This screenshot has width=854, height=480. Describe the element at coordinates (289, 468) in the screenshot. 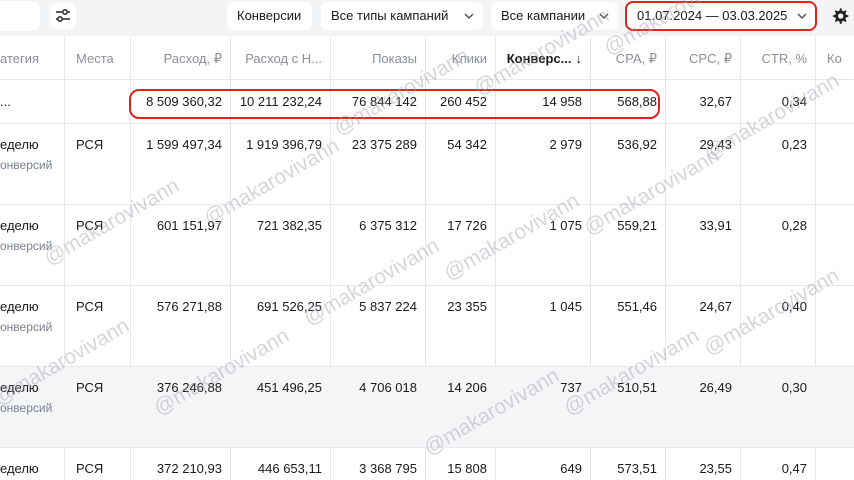

I see `spend-vat-cell: 446 653,11` at that location.